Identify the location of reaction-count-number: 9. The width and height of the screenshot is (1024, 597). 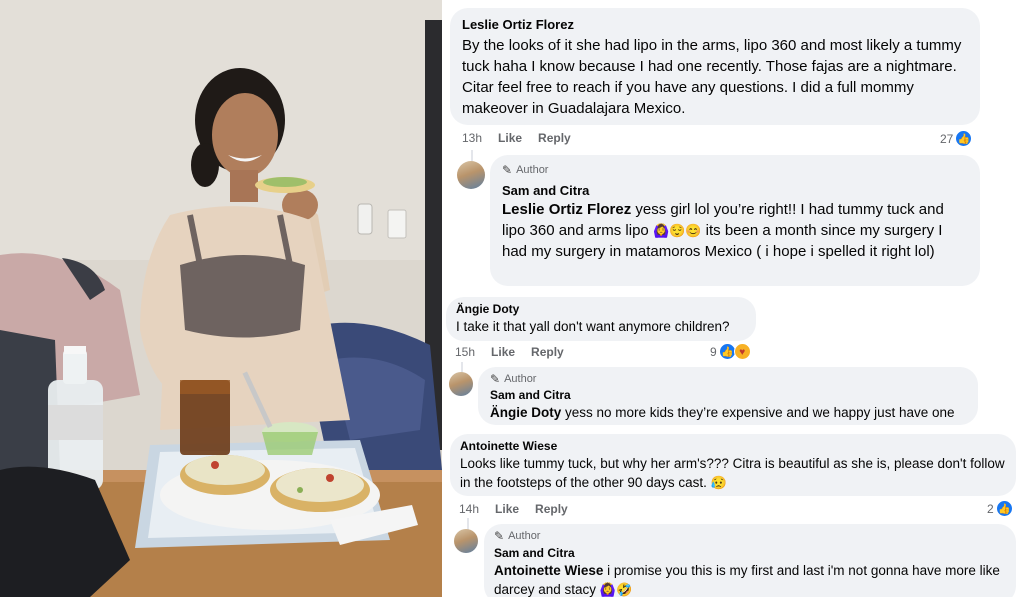
(713, 351).